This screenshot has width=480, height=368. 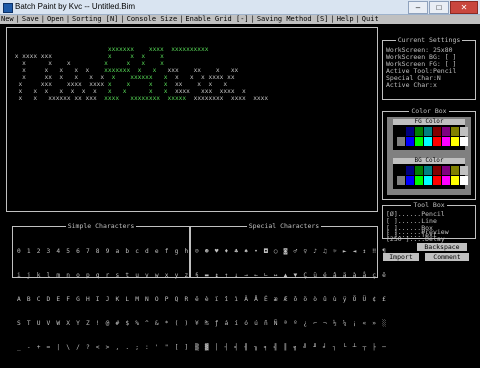 I want to click on special-chars-row: ☺ ☻ ♥ ♦ ♣ ♠ • ◘ ○ ◙ ♂ ♀ ♪ ♫ ☼ ► ◄ ↕ ‼ ¶, so click(x=291, y=252).